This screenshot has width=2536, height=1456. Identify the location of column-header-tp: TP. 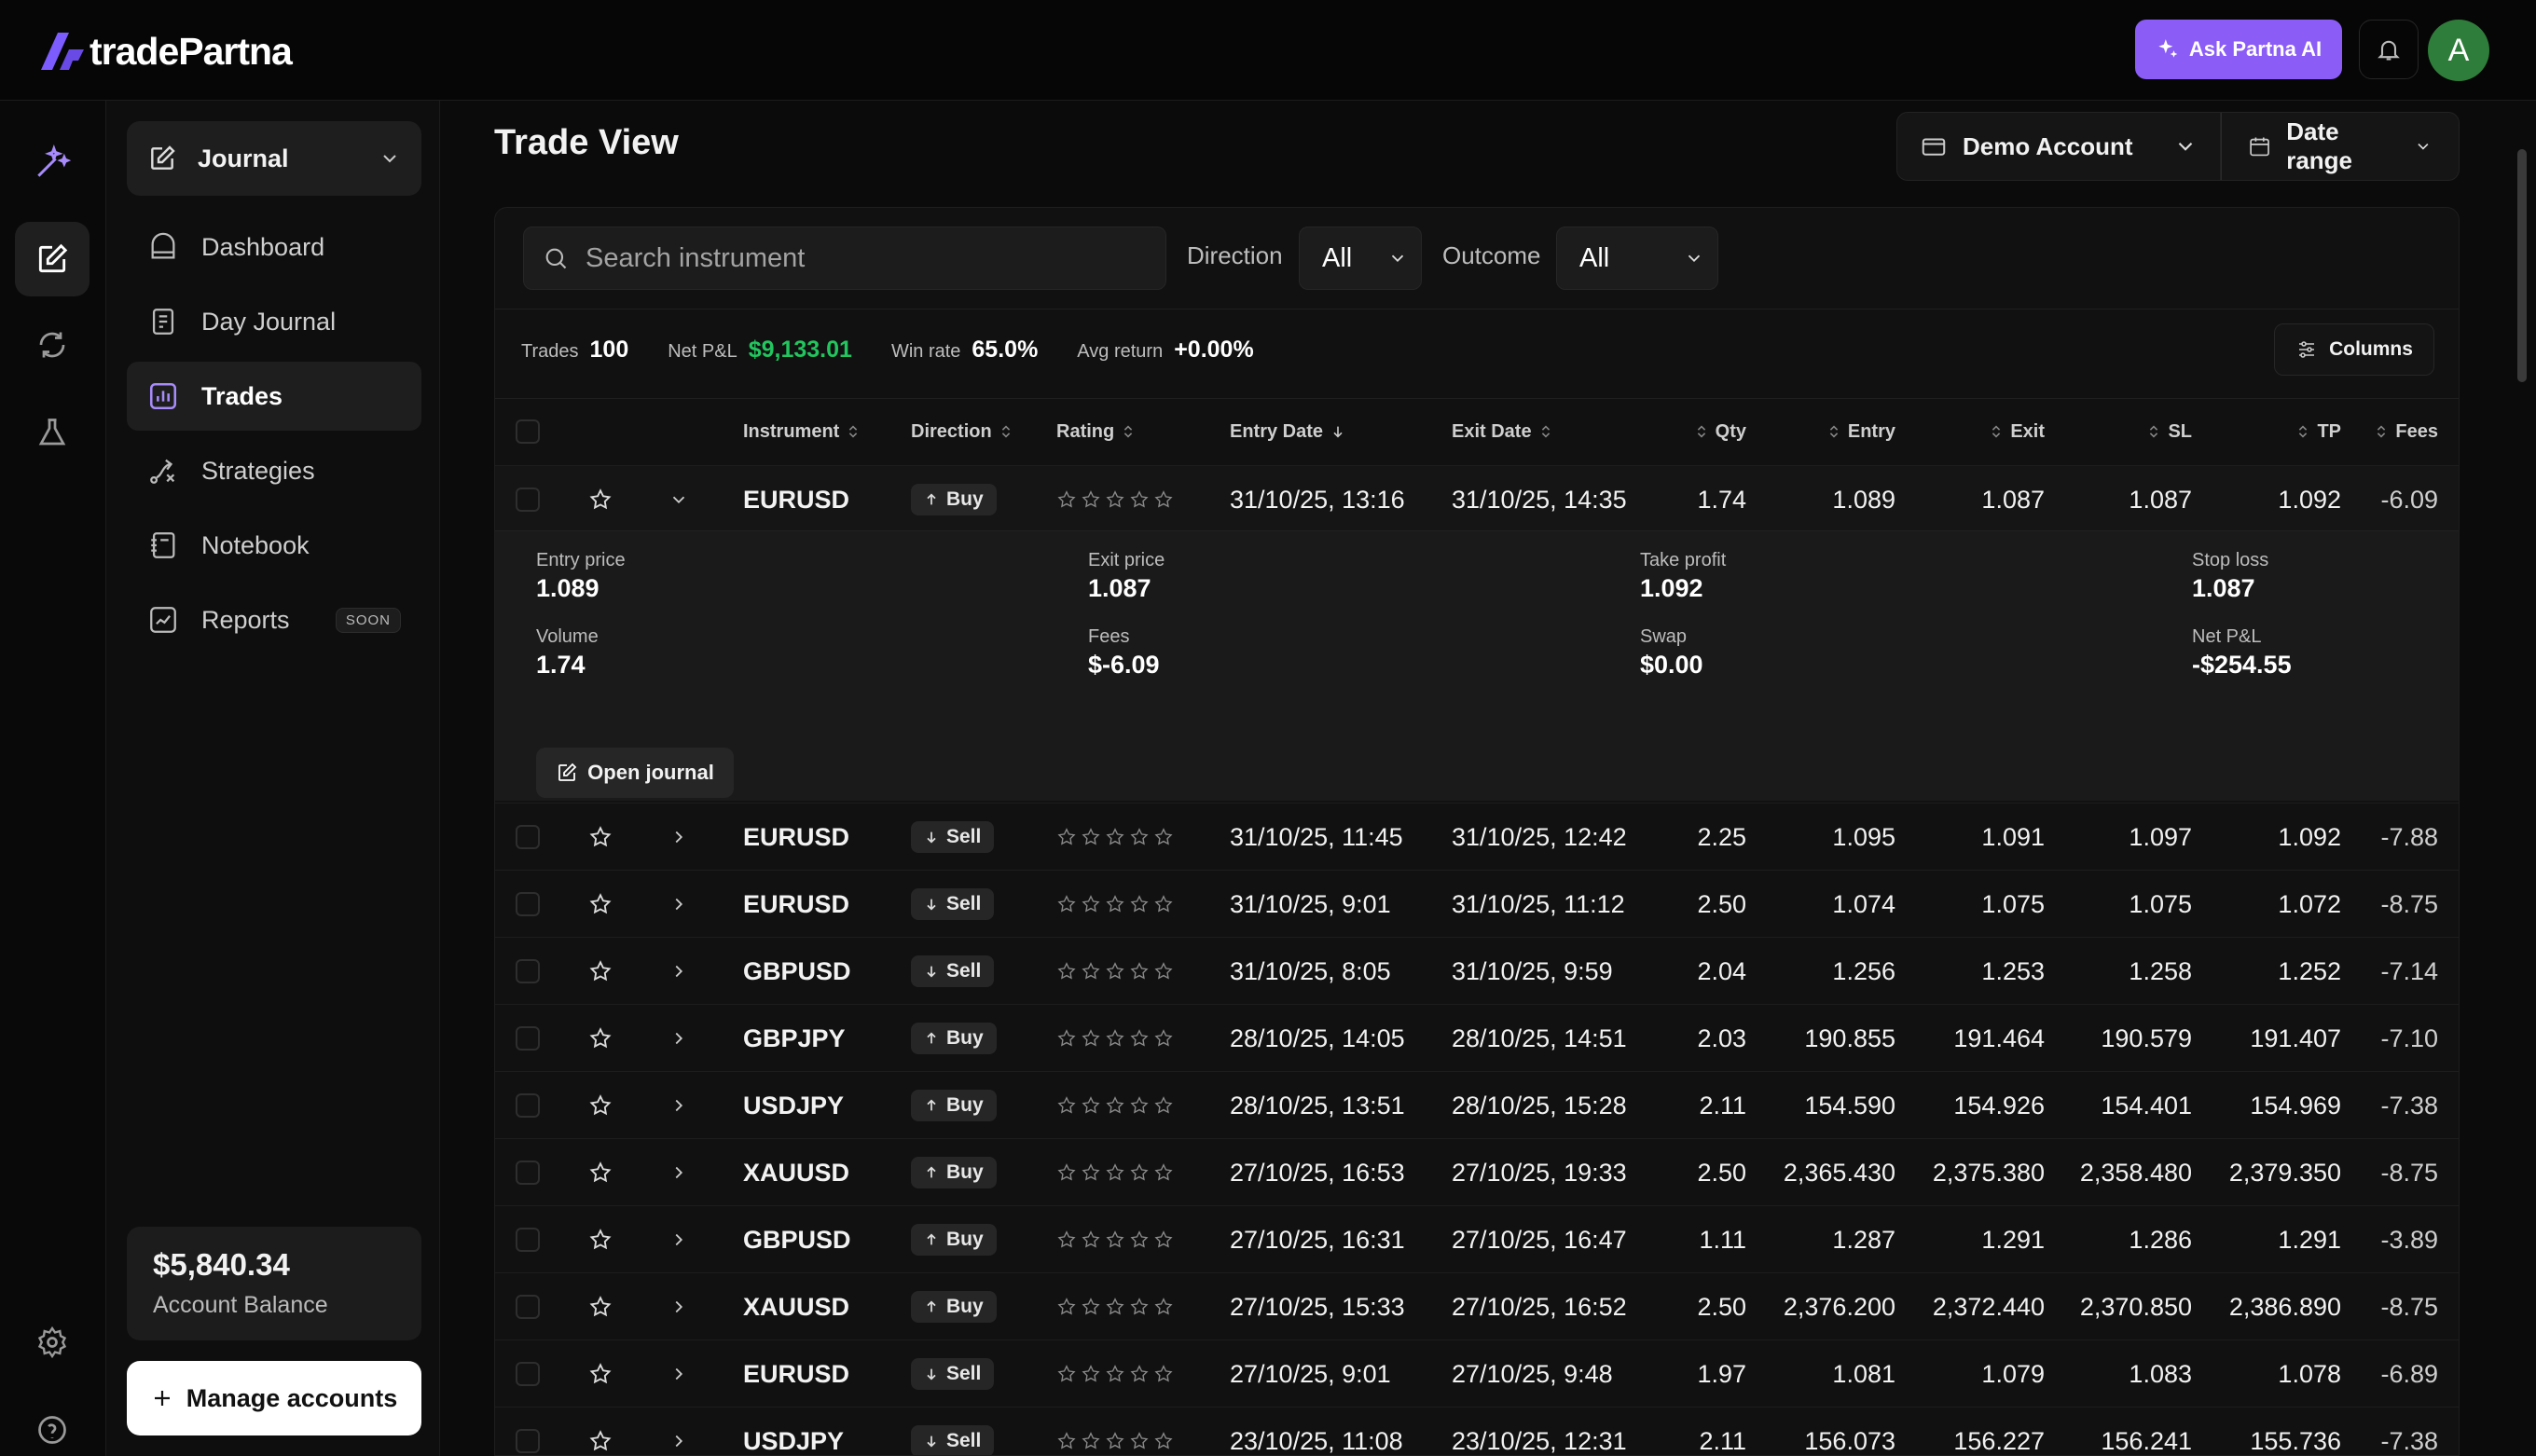
(2268, 431).